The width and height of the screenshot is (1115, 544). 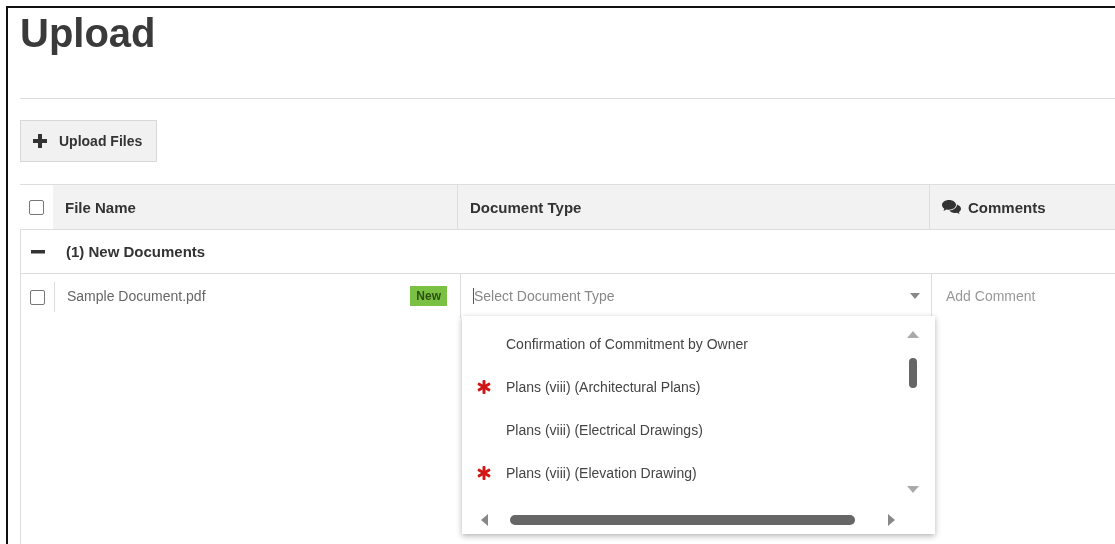 I want to click on comments-icon, so click(x=952, y=207).